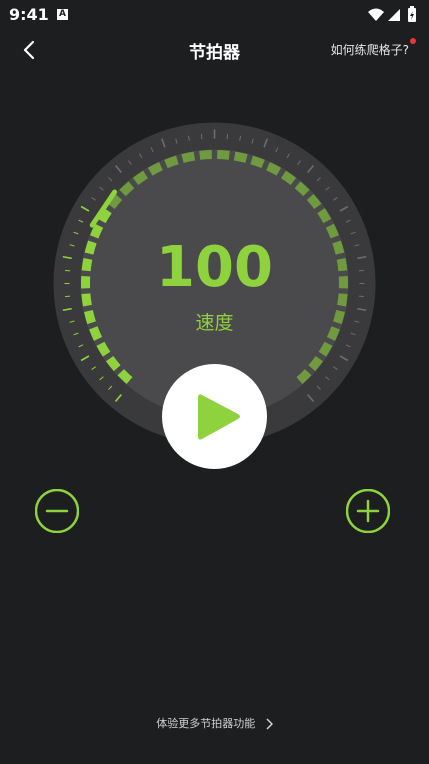  I want to click on play-icon, so click(219, 417).